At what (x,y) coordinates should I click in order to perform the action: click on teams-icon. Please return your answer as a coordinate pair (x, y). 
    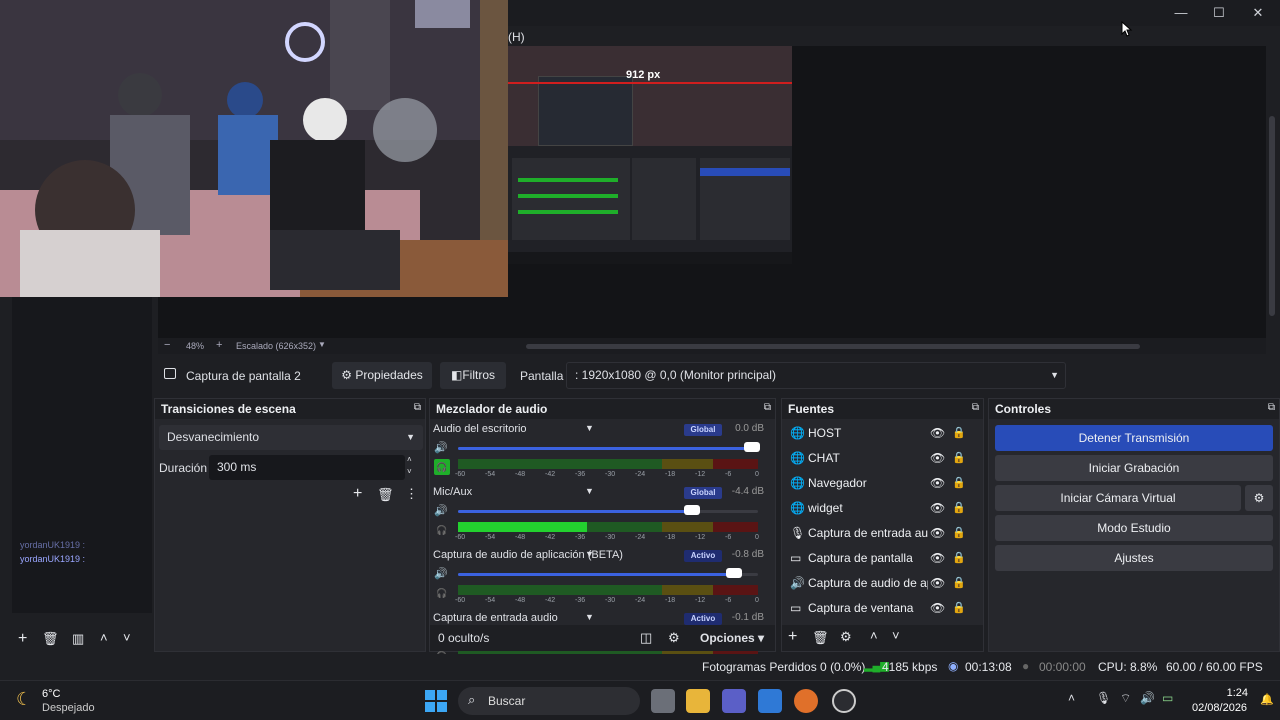
    Looking at the image, I should click on (734, 701).